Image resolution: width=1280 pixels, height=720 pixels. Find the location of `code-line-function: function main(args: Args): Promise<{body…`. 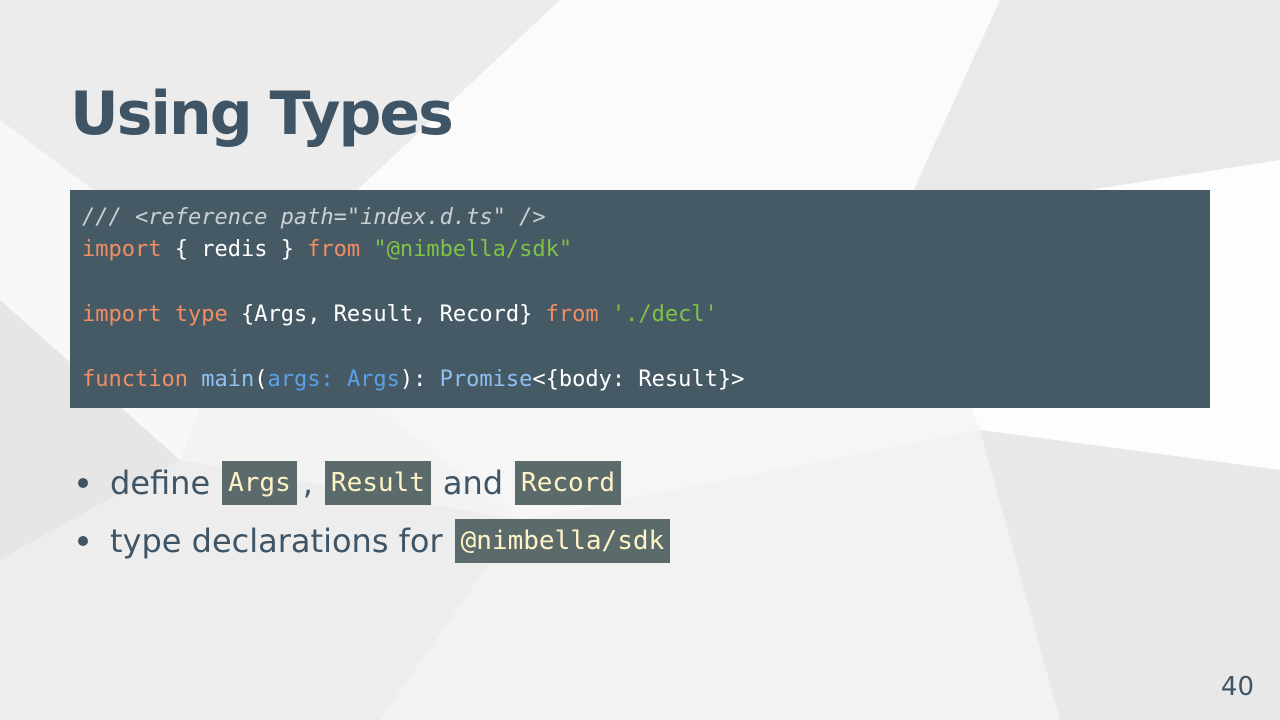

code-line-function: function main(args: Args): Promise<{body… is located at coordinates (640, 380).